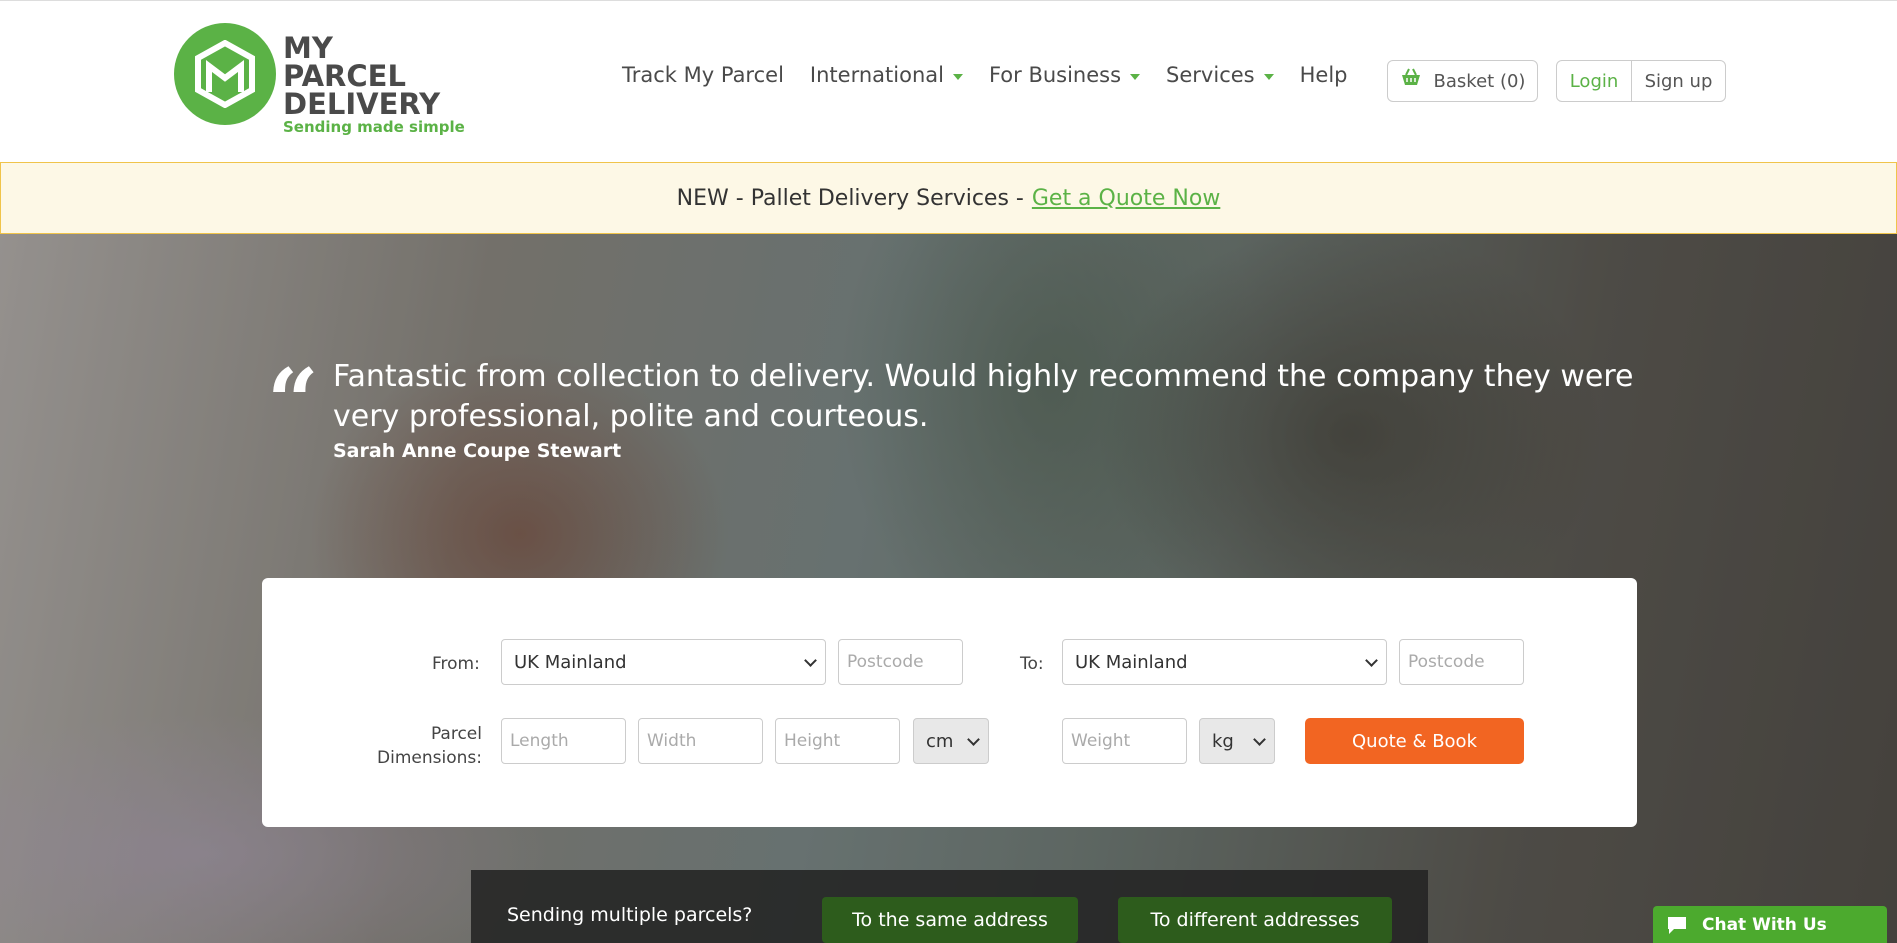 This screenshot has height=943, width=1897. I want to click on nav-for-business: For Business, so click(1064, 75).